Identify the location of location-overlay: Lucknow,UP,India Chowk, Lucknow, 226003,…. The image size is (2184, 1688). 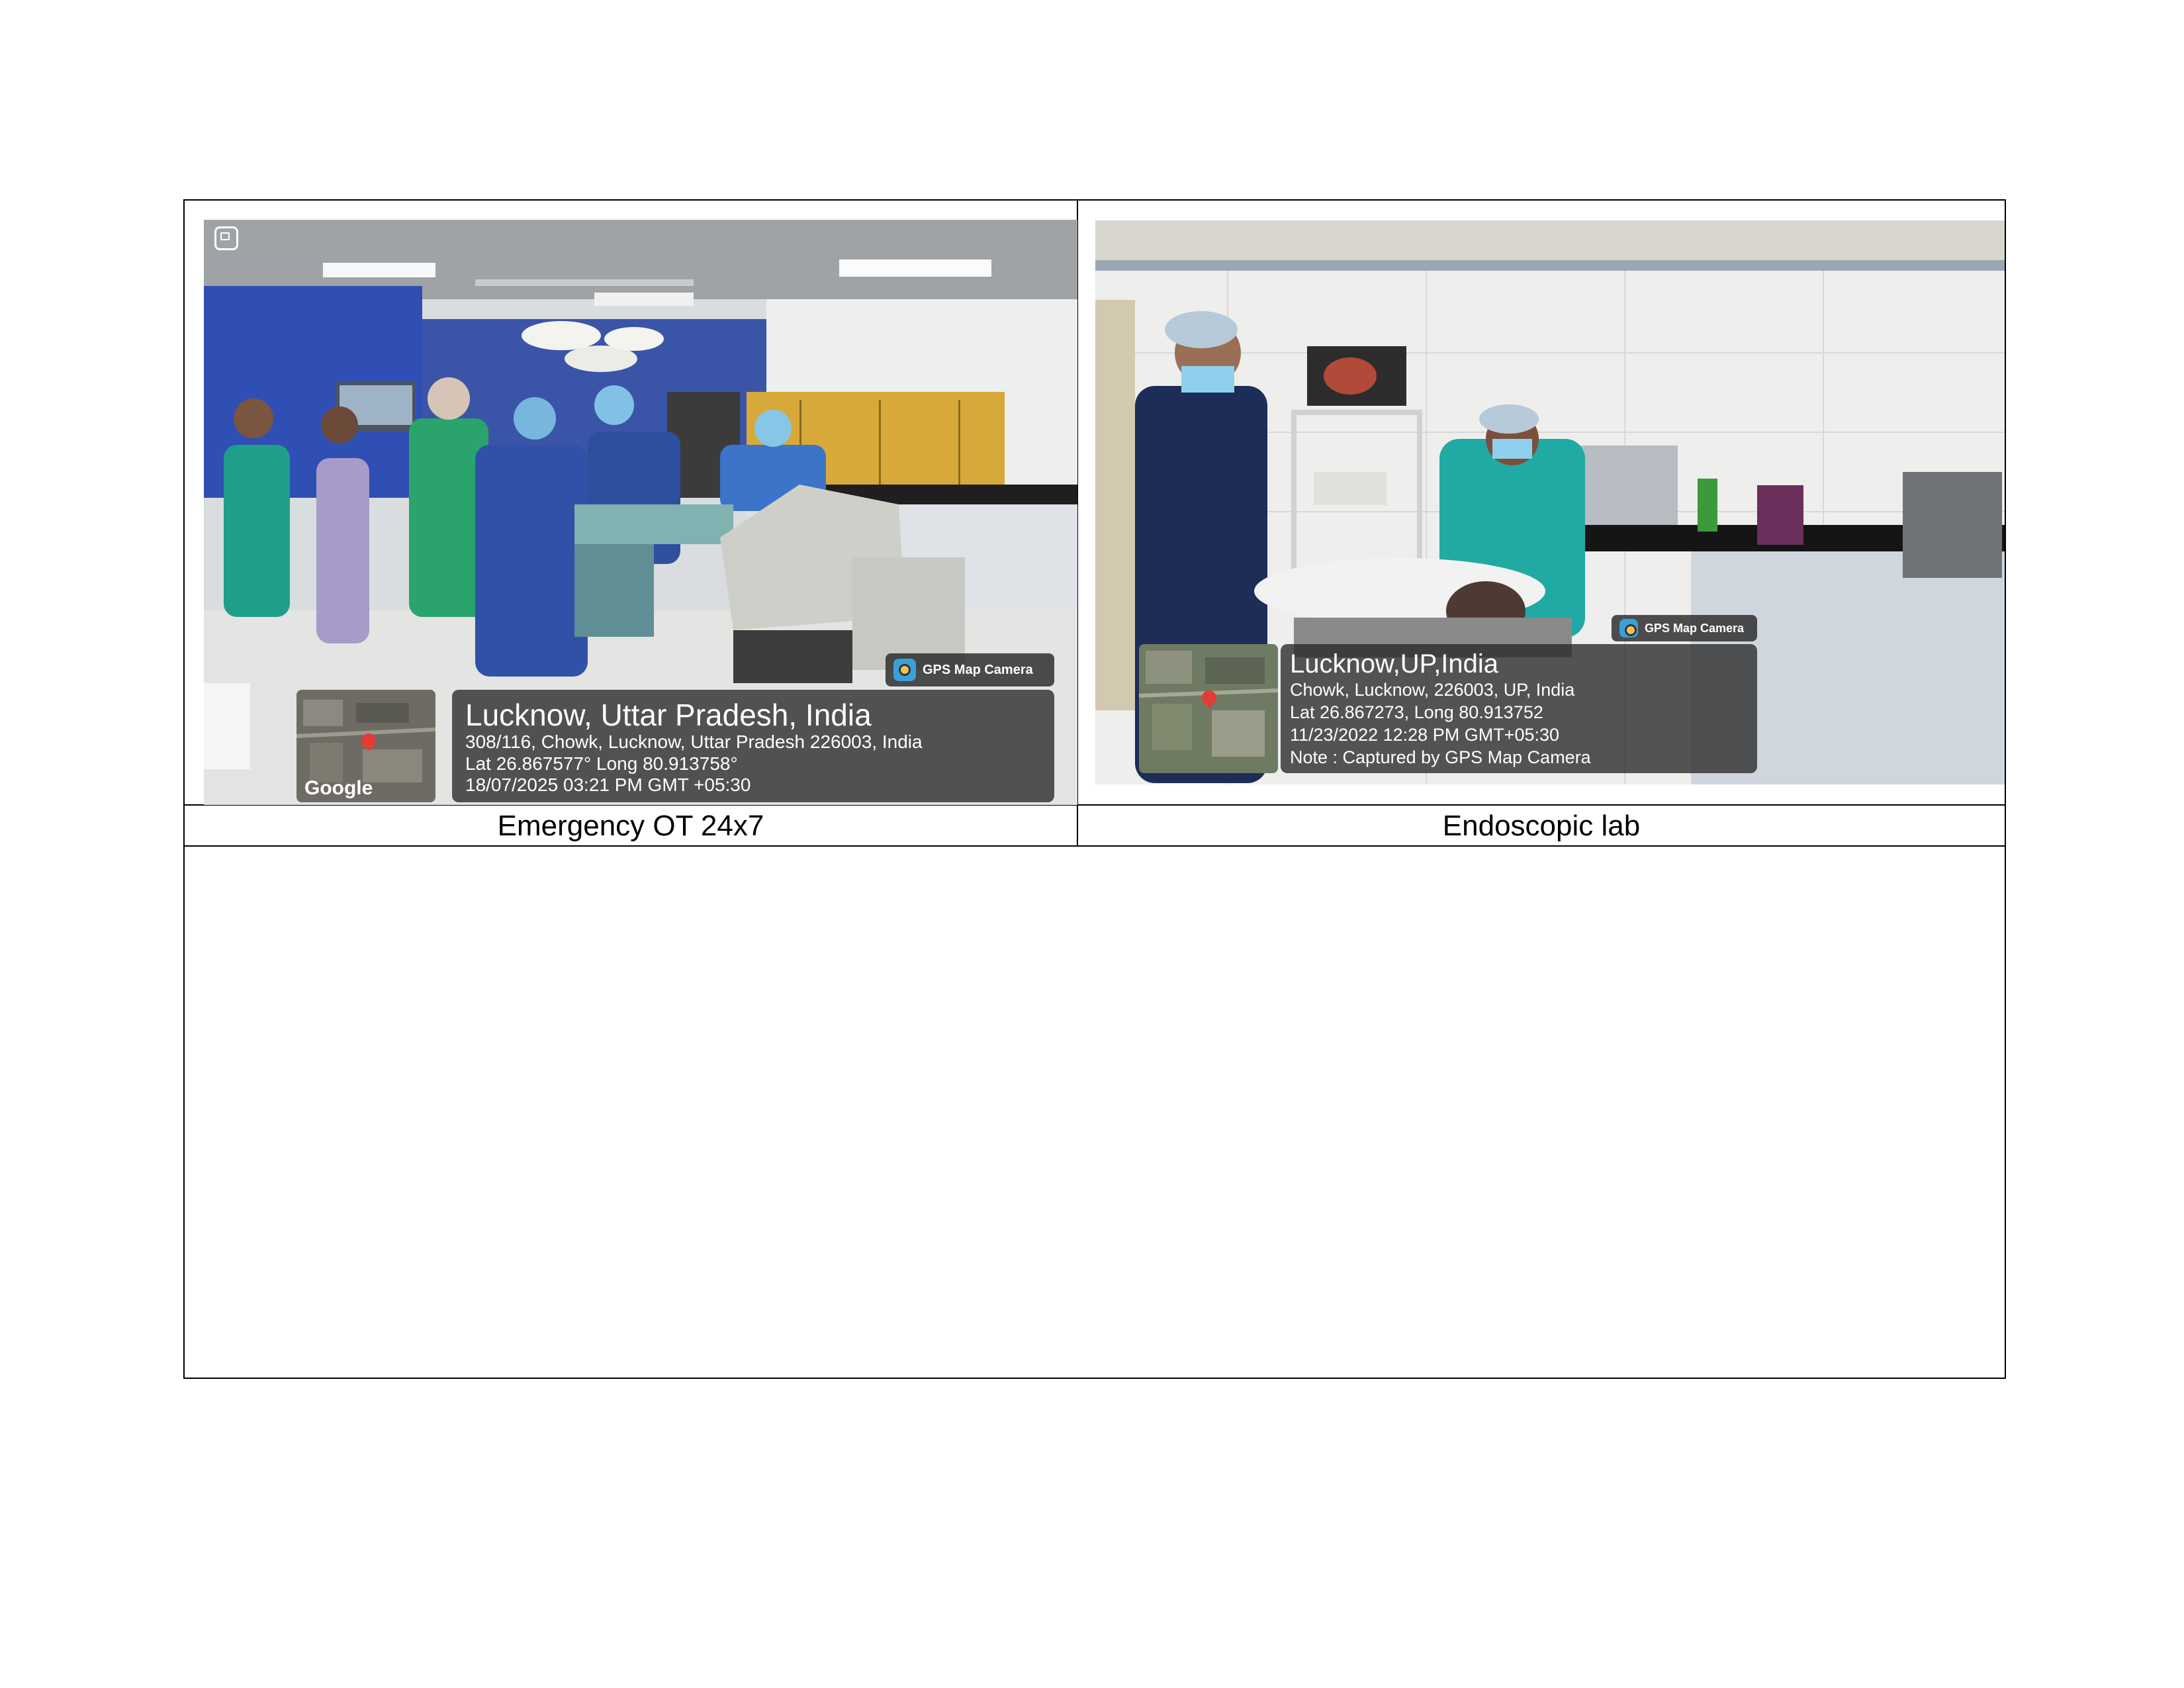
(1519, 708).